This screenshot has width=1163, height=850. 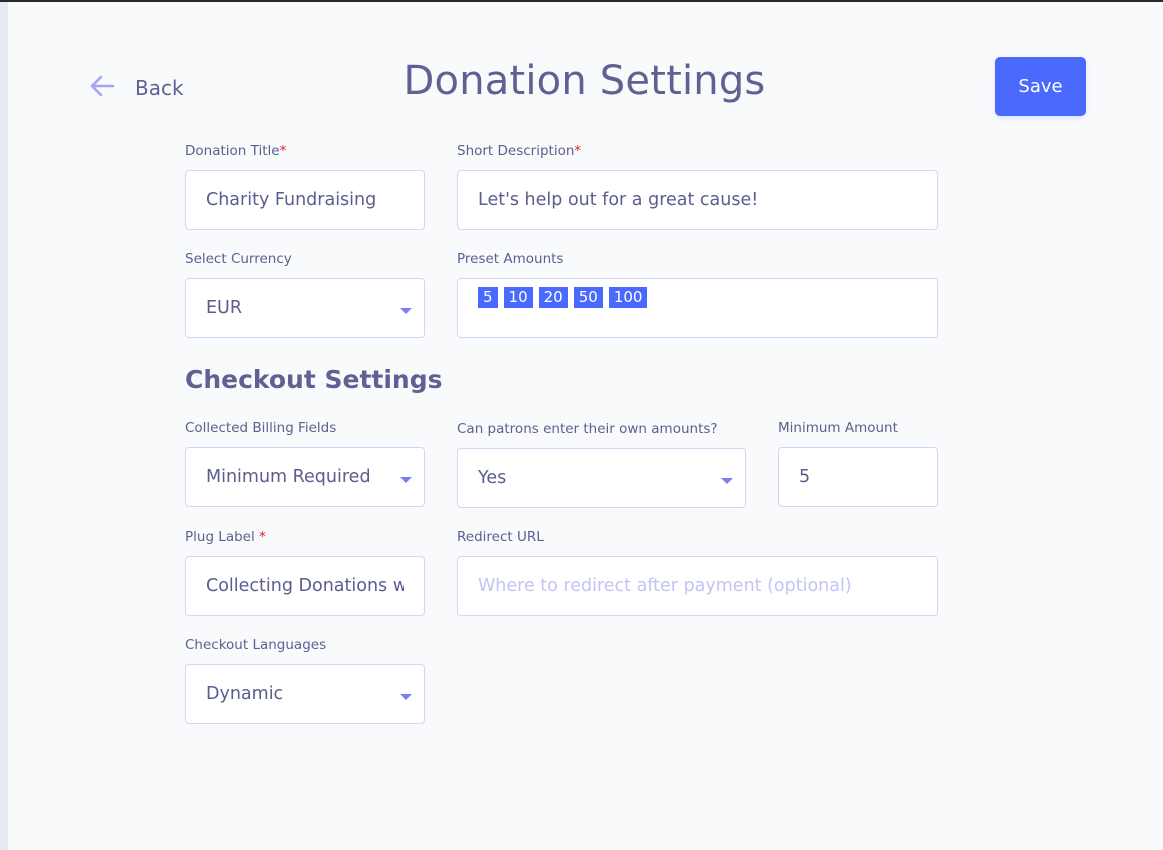 What do you see at coordinates (587, 429) in the screenshot?
I see `own-amounts-label: Can patrons enter their own amounts?` at bounding box center [587, 429].